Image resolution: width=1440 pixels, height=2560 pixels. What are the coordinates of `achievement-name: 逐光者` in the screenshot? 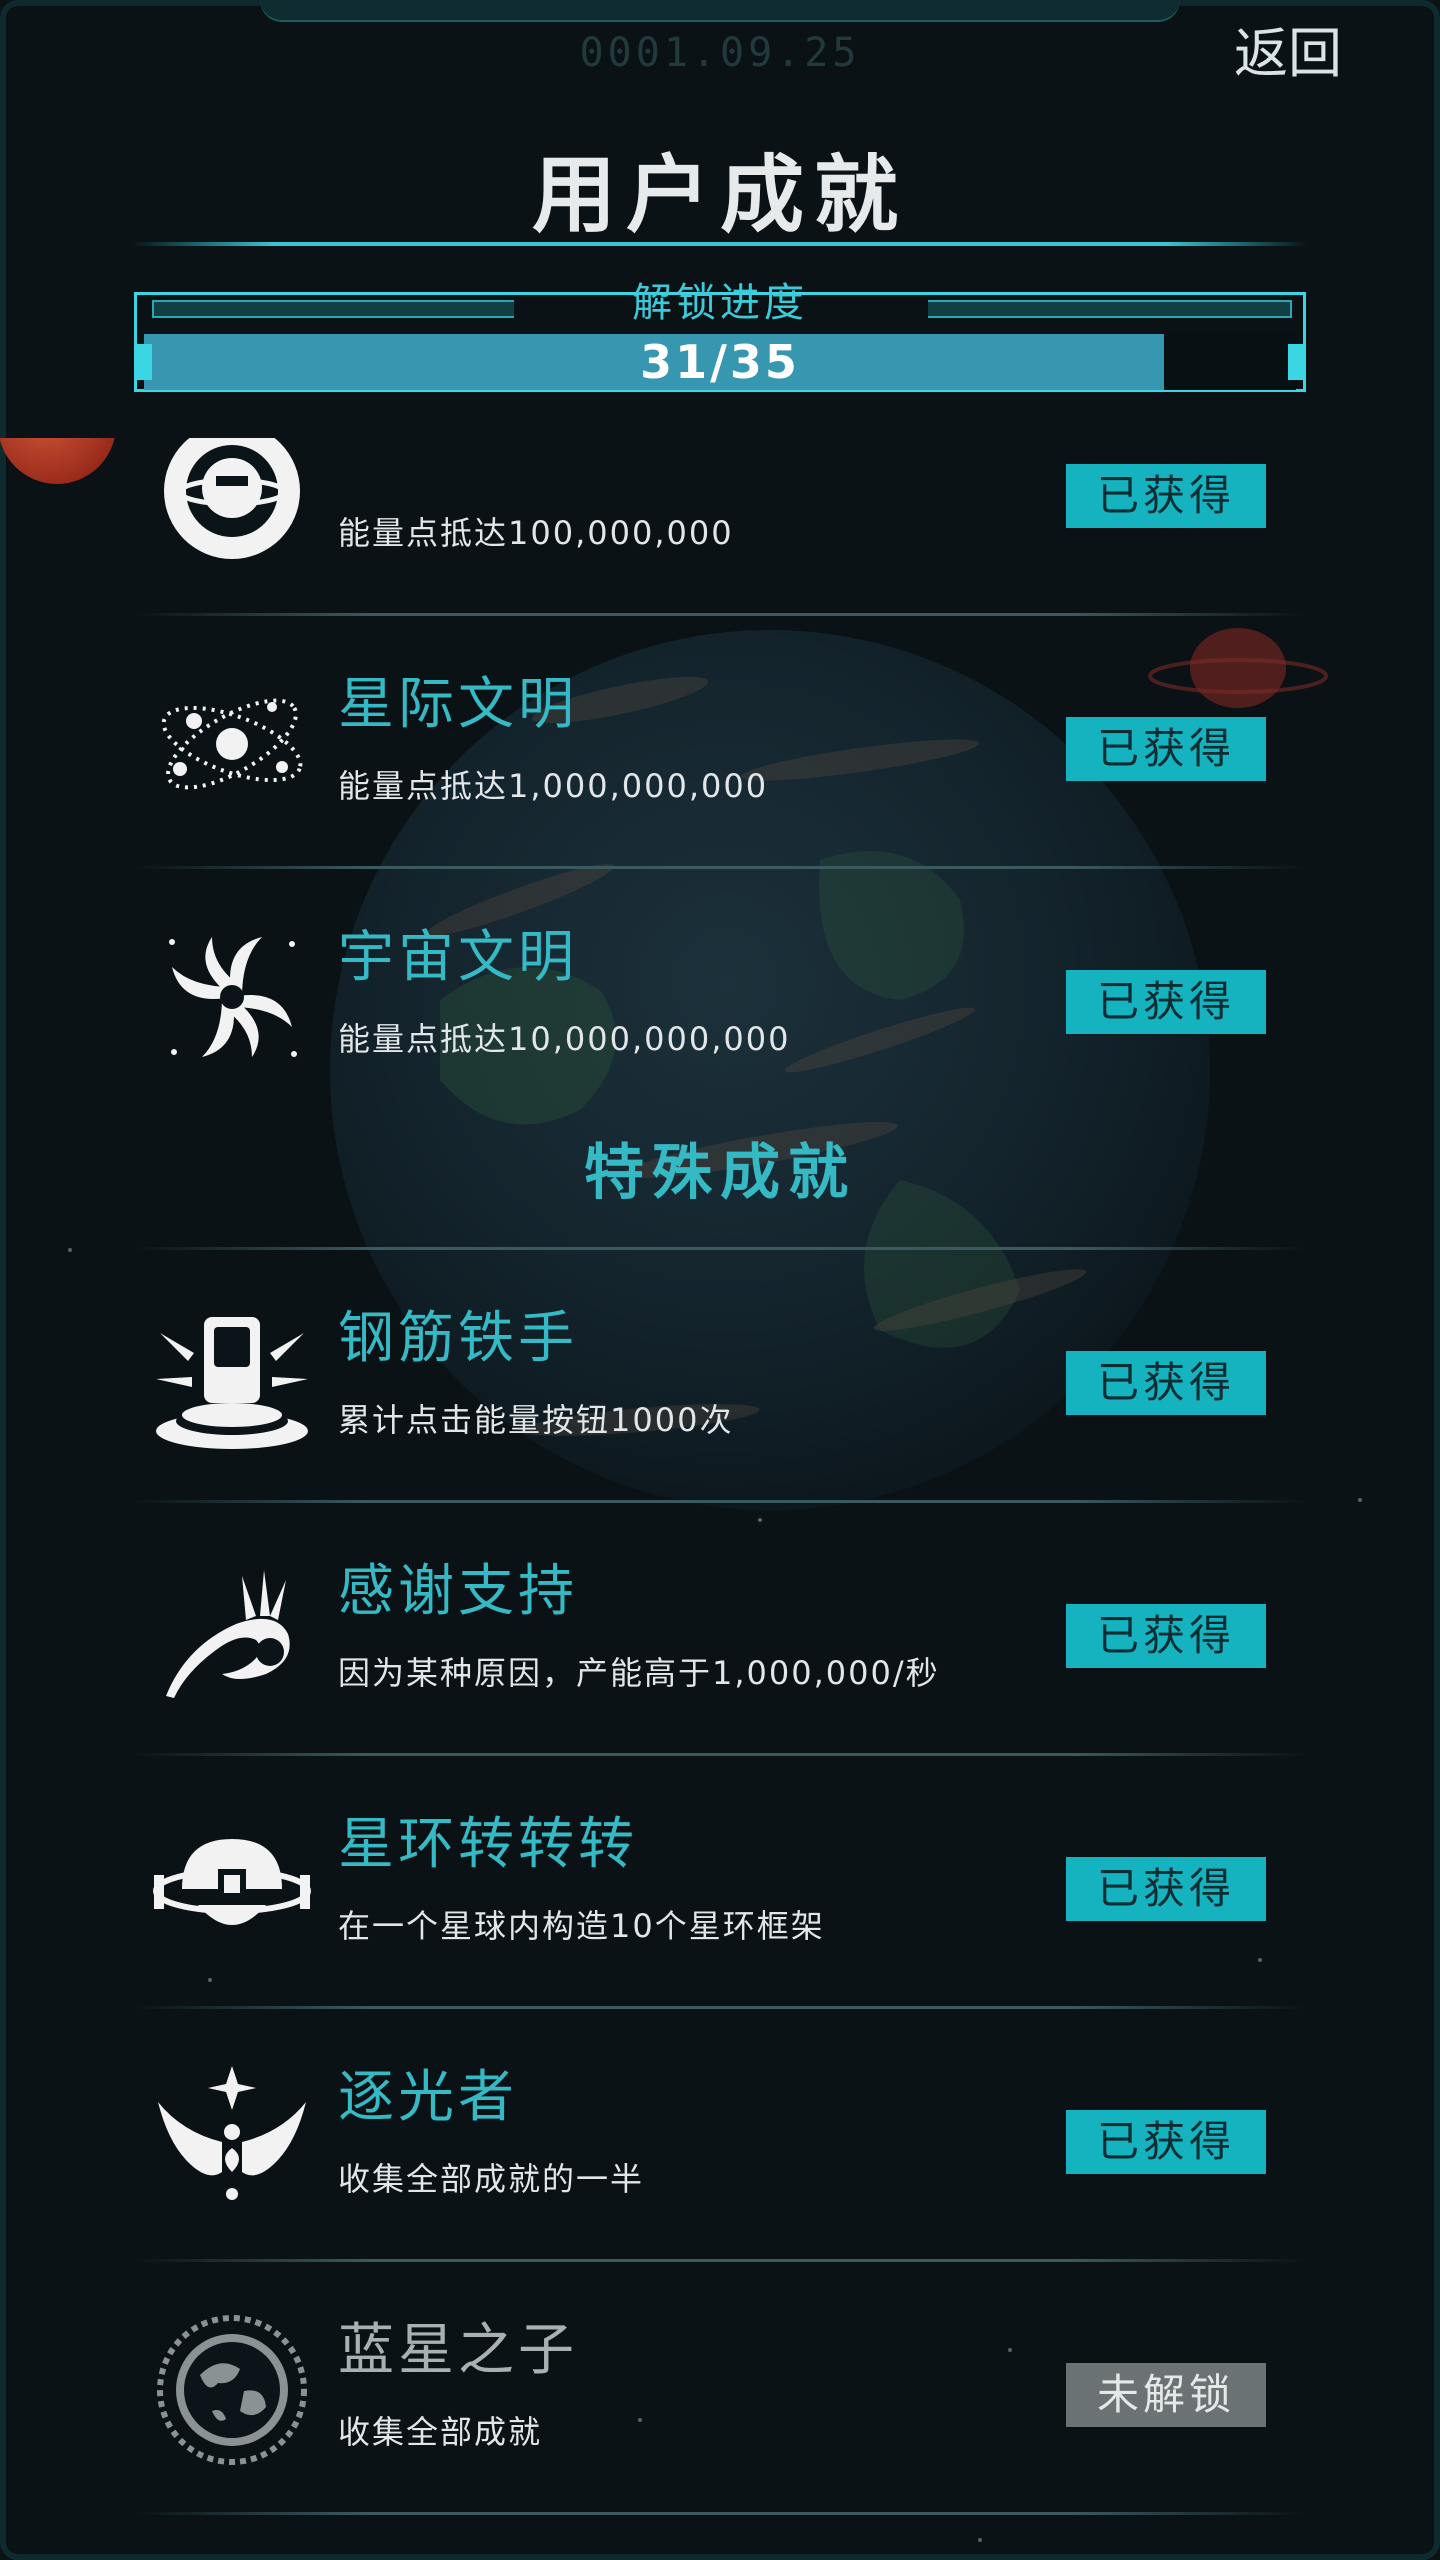 It's located at (428, 2097).